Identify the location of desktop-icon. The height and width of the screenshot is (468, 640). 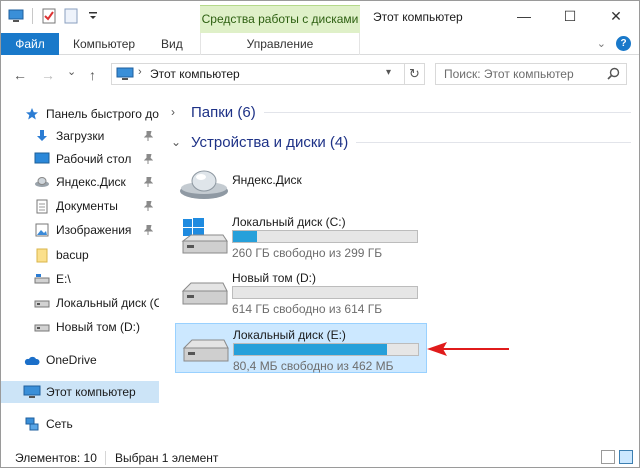
(42, 159).